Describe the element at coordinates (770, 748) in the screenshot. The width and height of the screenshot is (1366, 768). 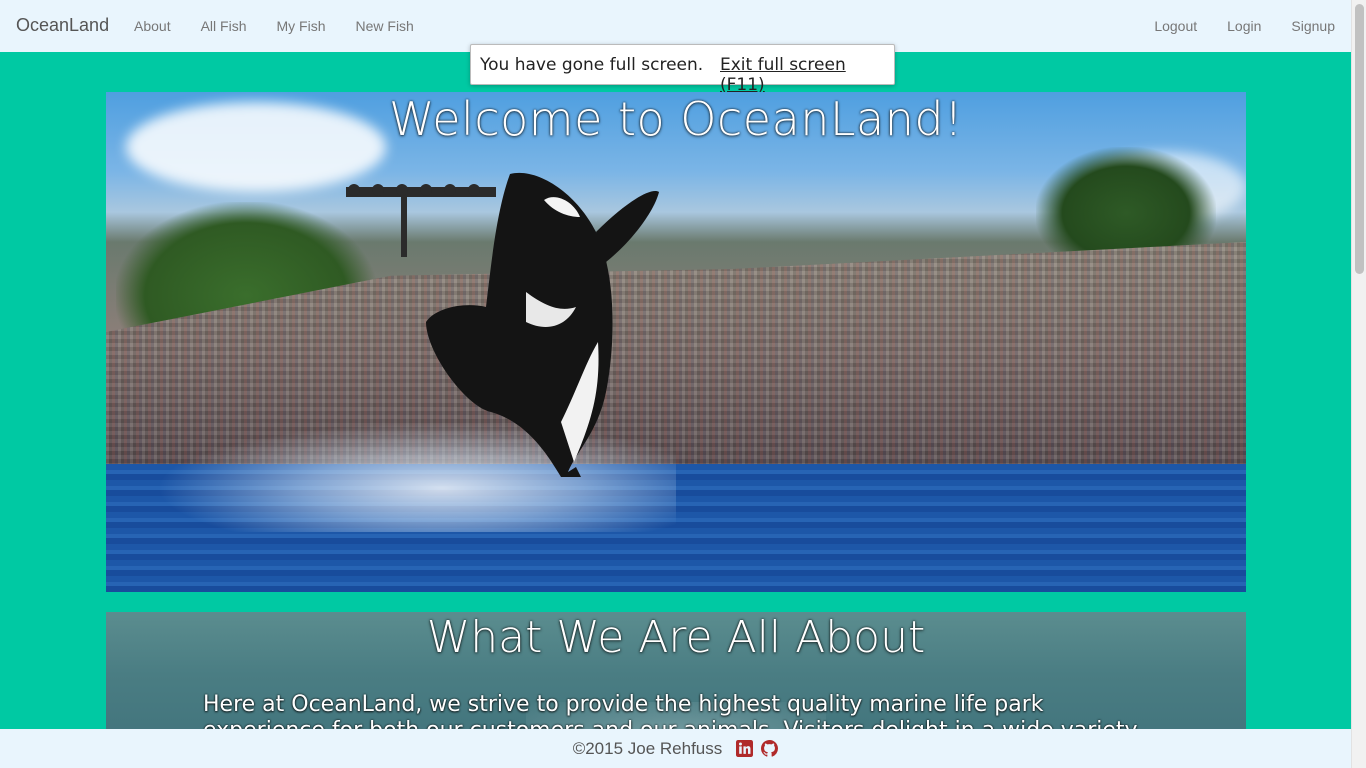
I see `github-icon` at that location.